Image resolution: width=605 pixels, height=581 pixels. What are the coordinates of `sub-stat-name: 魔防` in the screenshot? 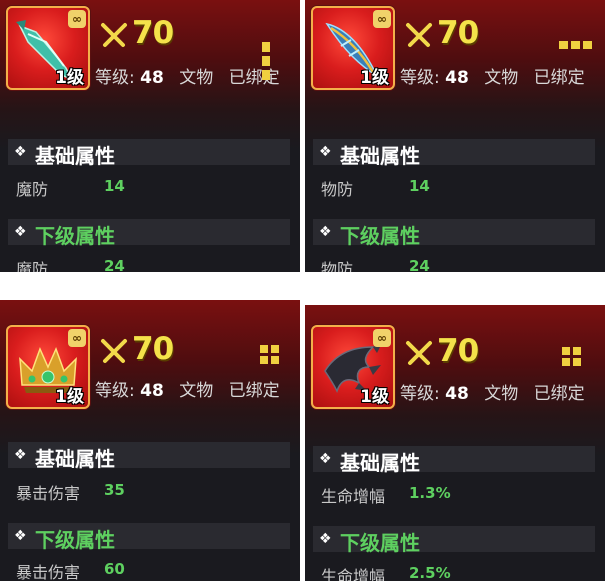 It's located at (32, 266).